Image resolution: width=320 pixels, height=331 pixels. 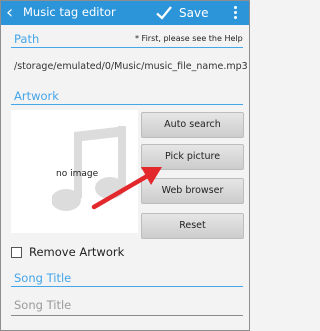 What do you see at coordinates (127, 286) in the screenshot?
I see `song-title-section-divider` at bounding box center [127, 286].